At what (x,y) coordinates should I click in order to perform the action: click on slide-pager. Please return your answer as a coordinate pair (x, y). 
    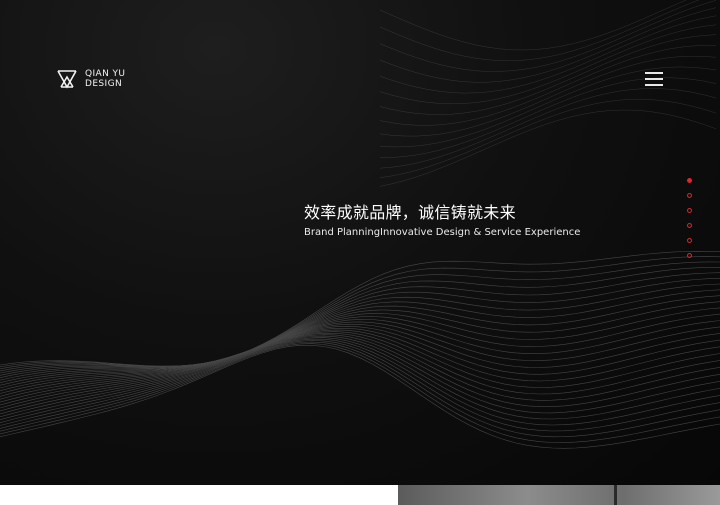
    Looking at the image, I should click on (690, 222).